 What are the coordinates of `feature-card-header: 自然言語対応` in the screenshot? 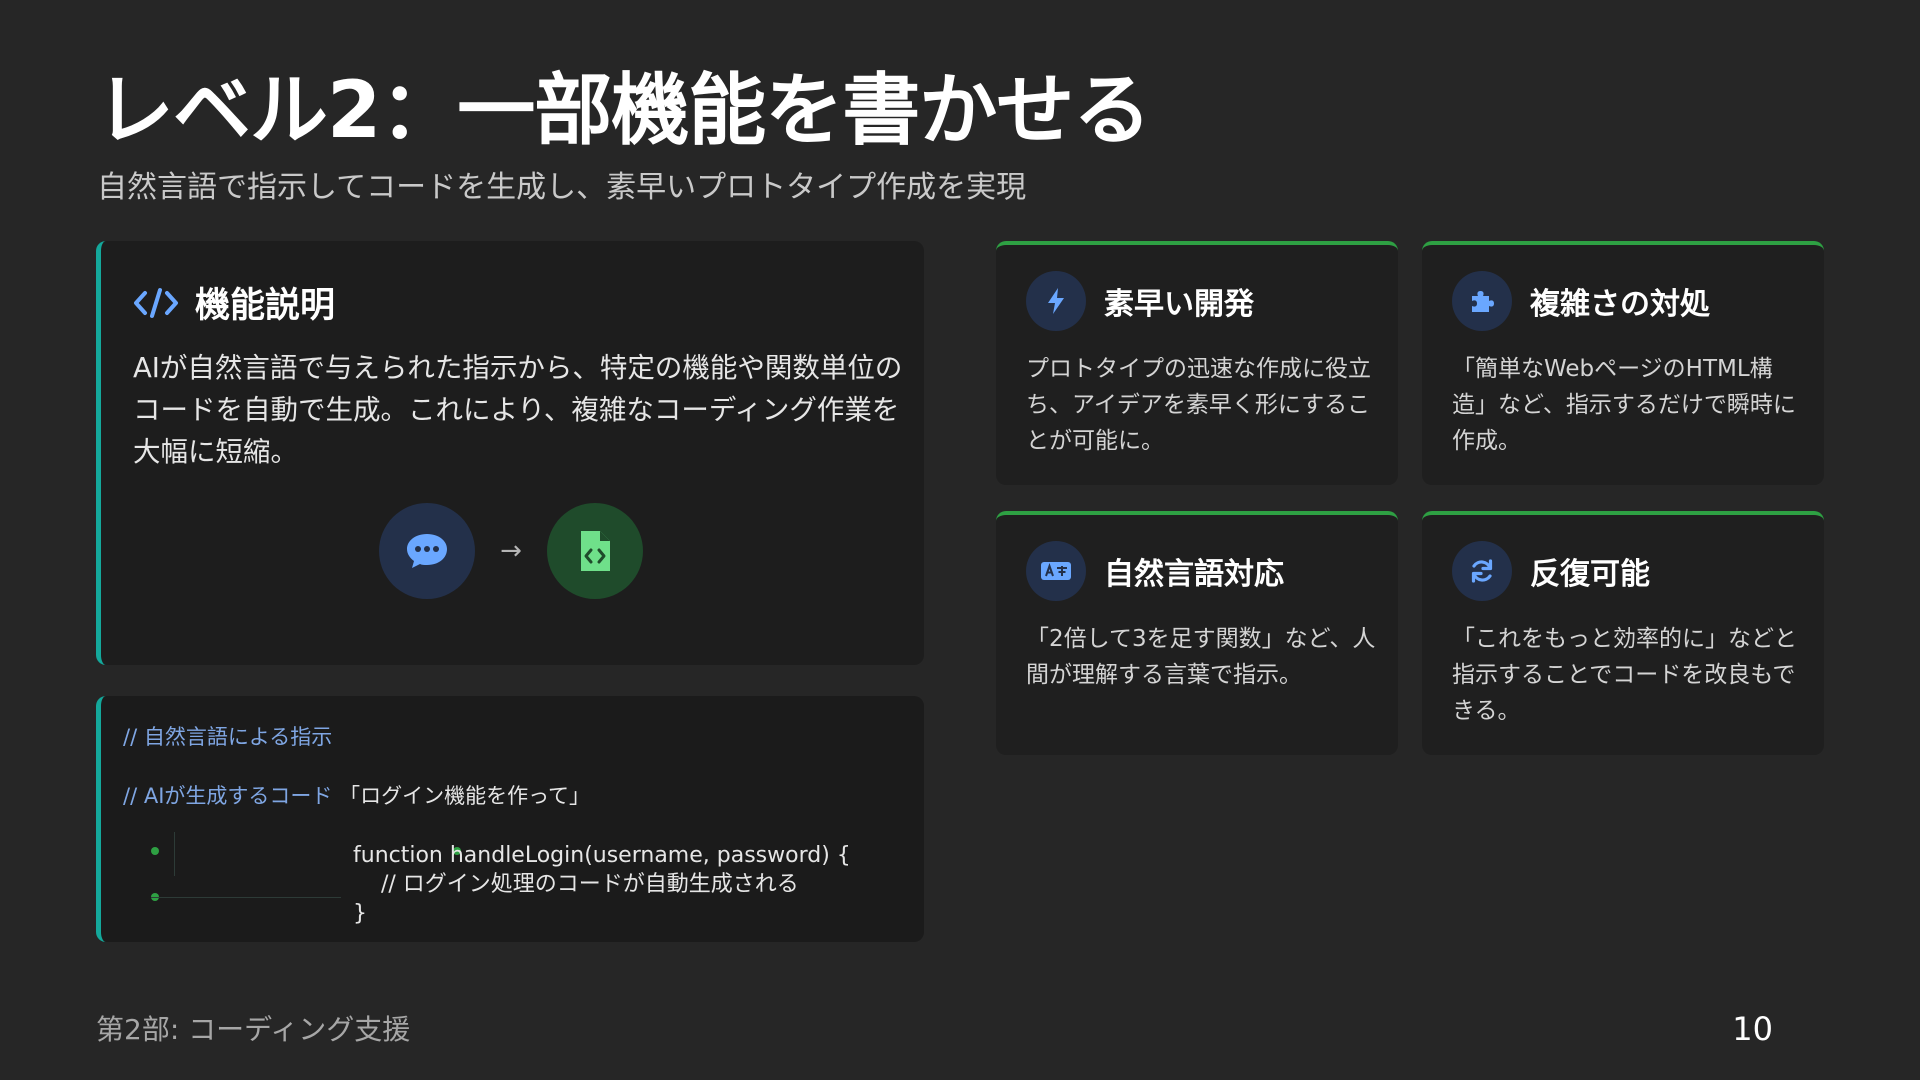 It's located at (1155, 571).